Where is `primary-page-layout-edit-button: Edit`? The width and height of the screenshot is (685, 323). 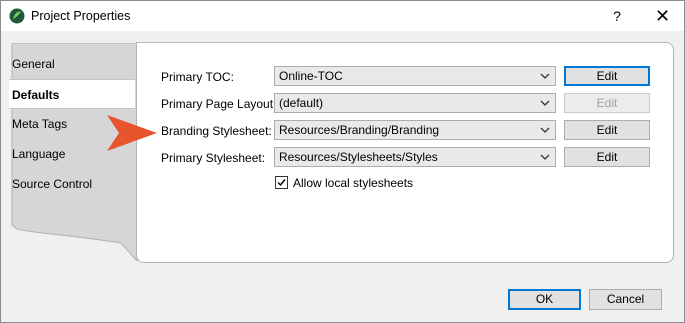
primary-page-layout-edit-button: Edit is located at coordinates (607, 103).